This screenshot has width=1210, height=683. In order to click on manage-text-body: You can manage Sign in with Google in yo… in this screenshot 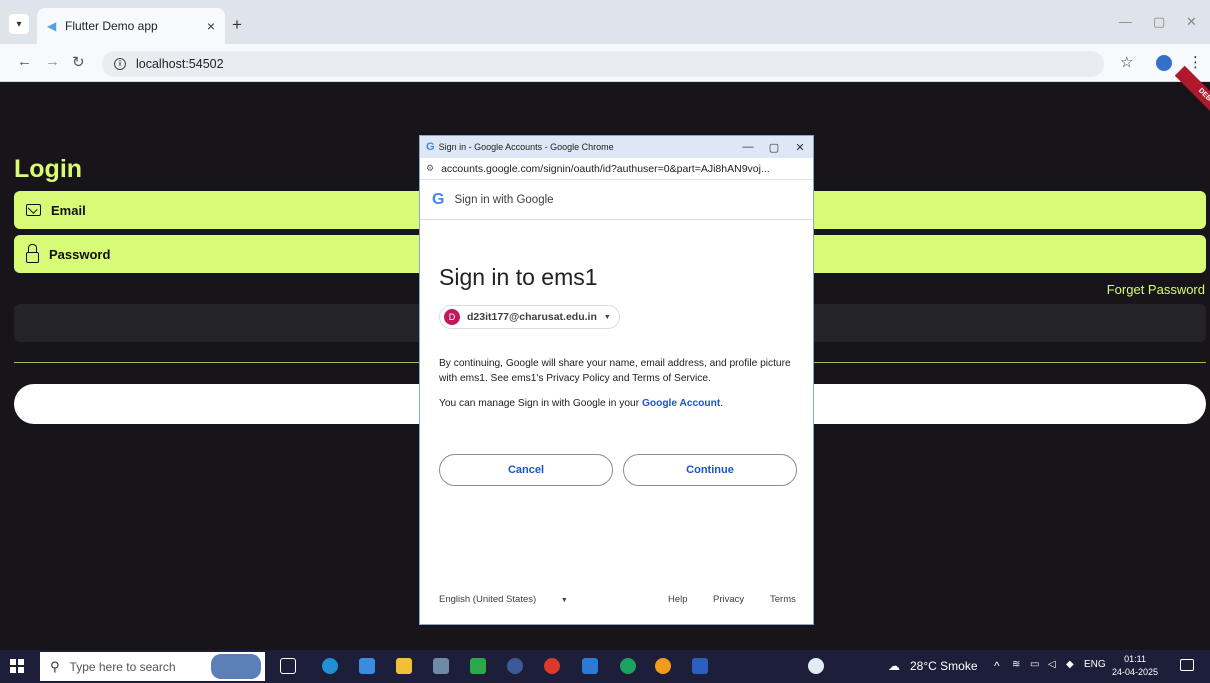, I will do `click(539, 403)`.